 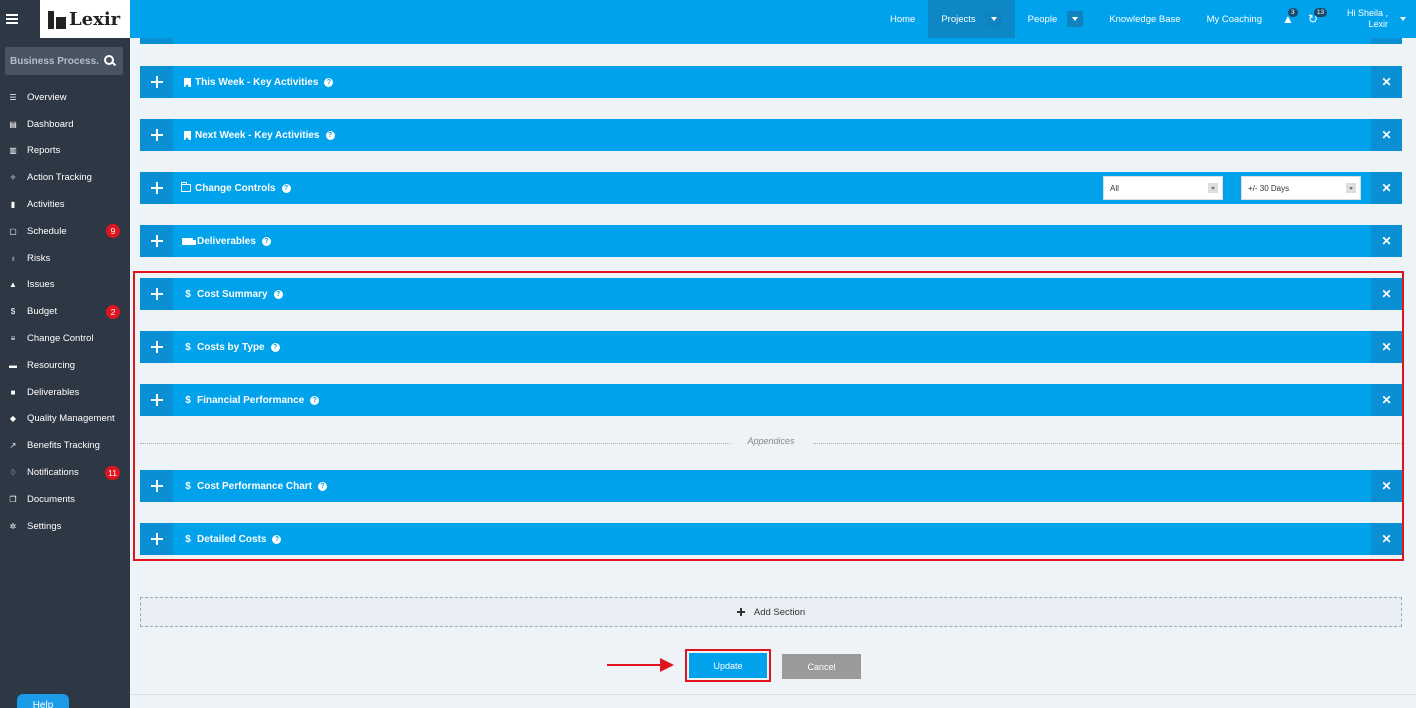 What do you see at coordinates (1314, 19) in the screenshot?
I see `tasks-button: ↻ 13` at bounding box center [1314, 19].